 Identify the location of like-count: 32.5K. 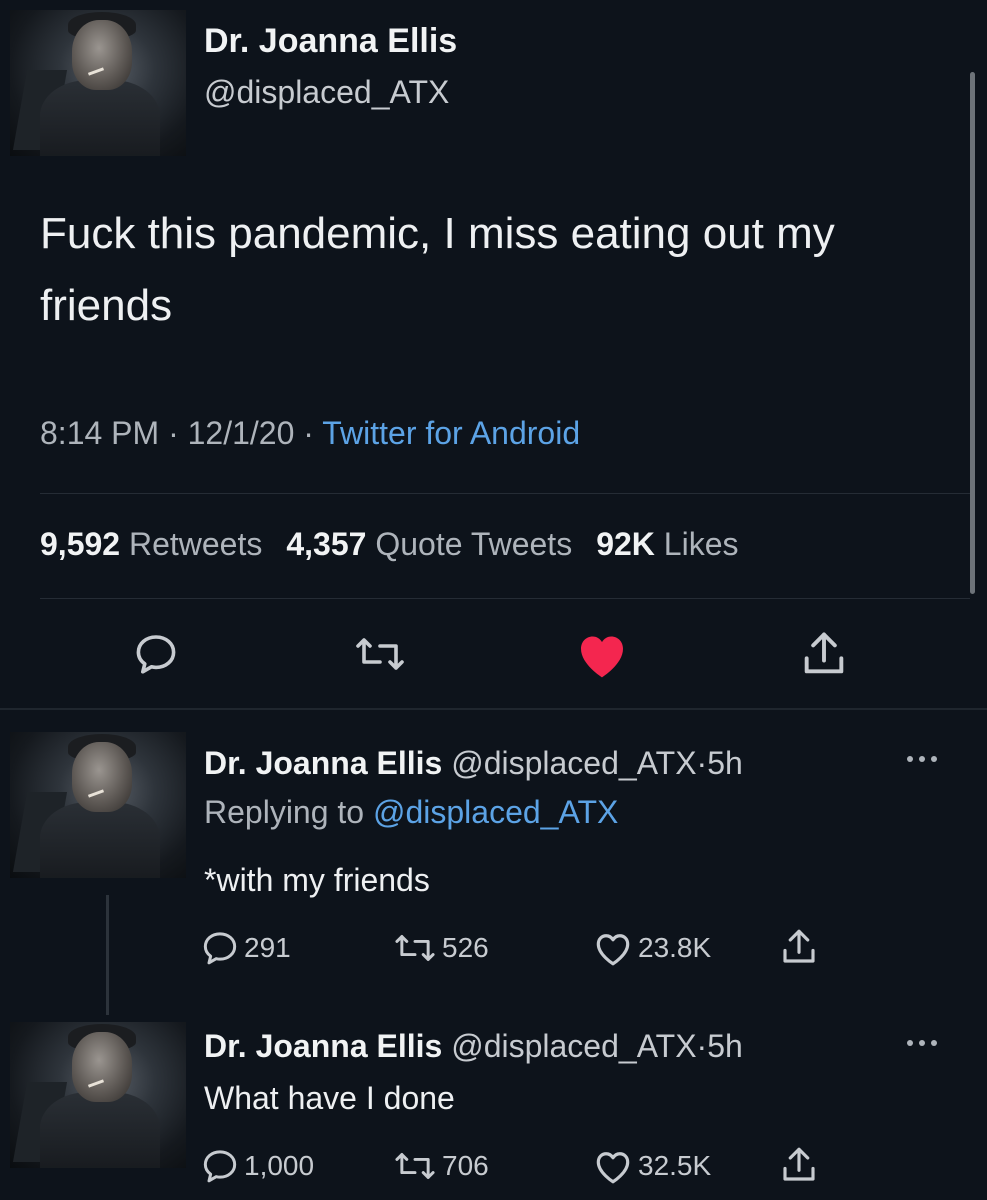
(675, 1165).